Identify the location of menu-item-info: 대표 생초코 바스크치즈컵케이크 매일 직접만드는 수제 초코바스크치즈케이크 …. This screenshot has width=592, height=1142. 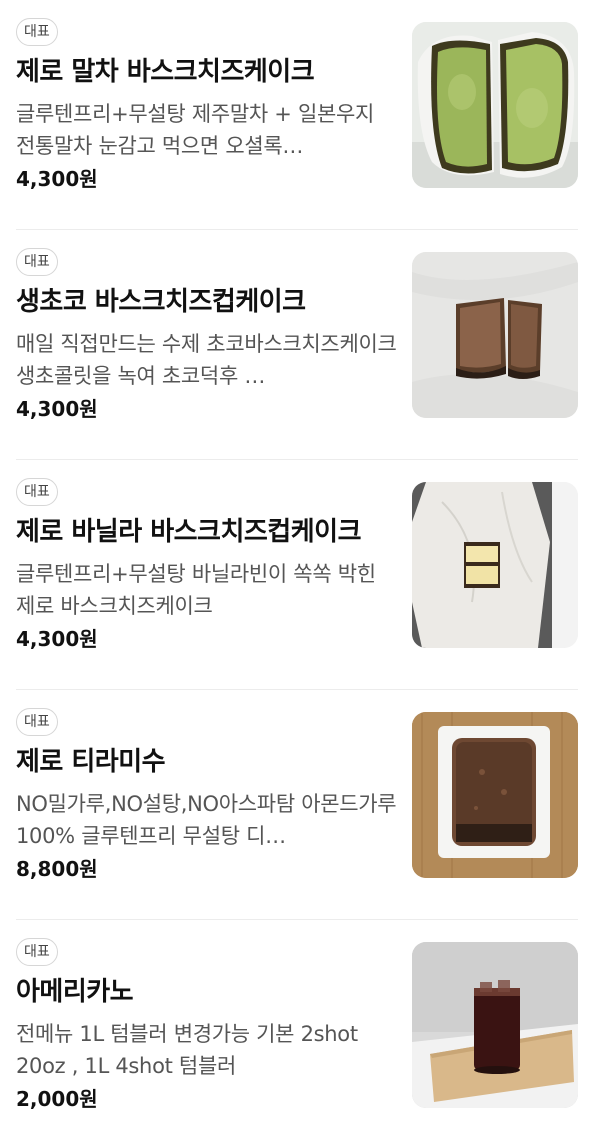
(207, 336).